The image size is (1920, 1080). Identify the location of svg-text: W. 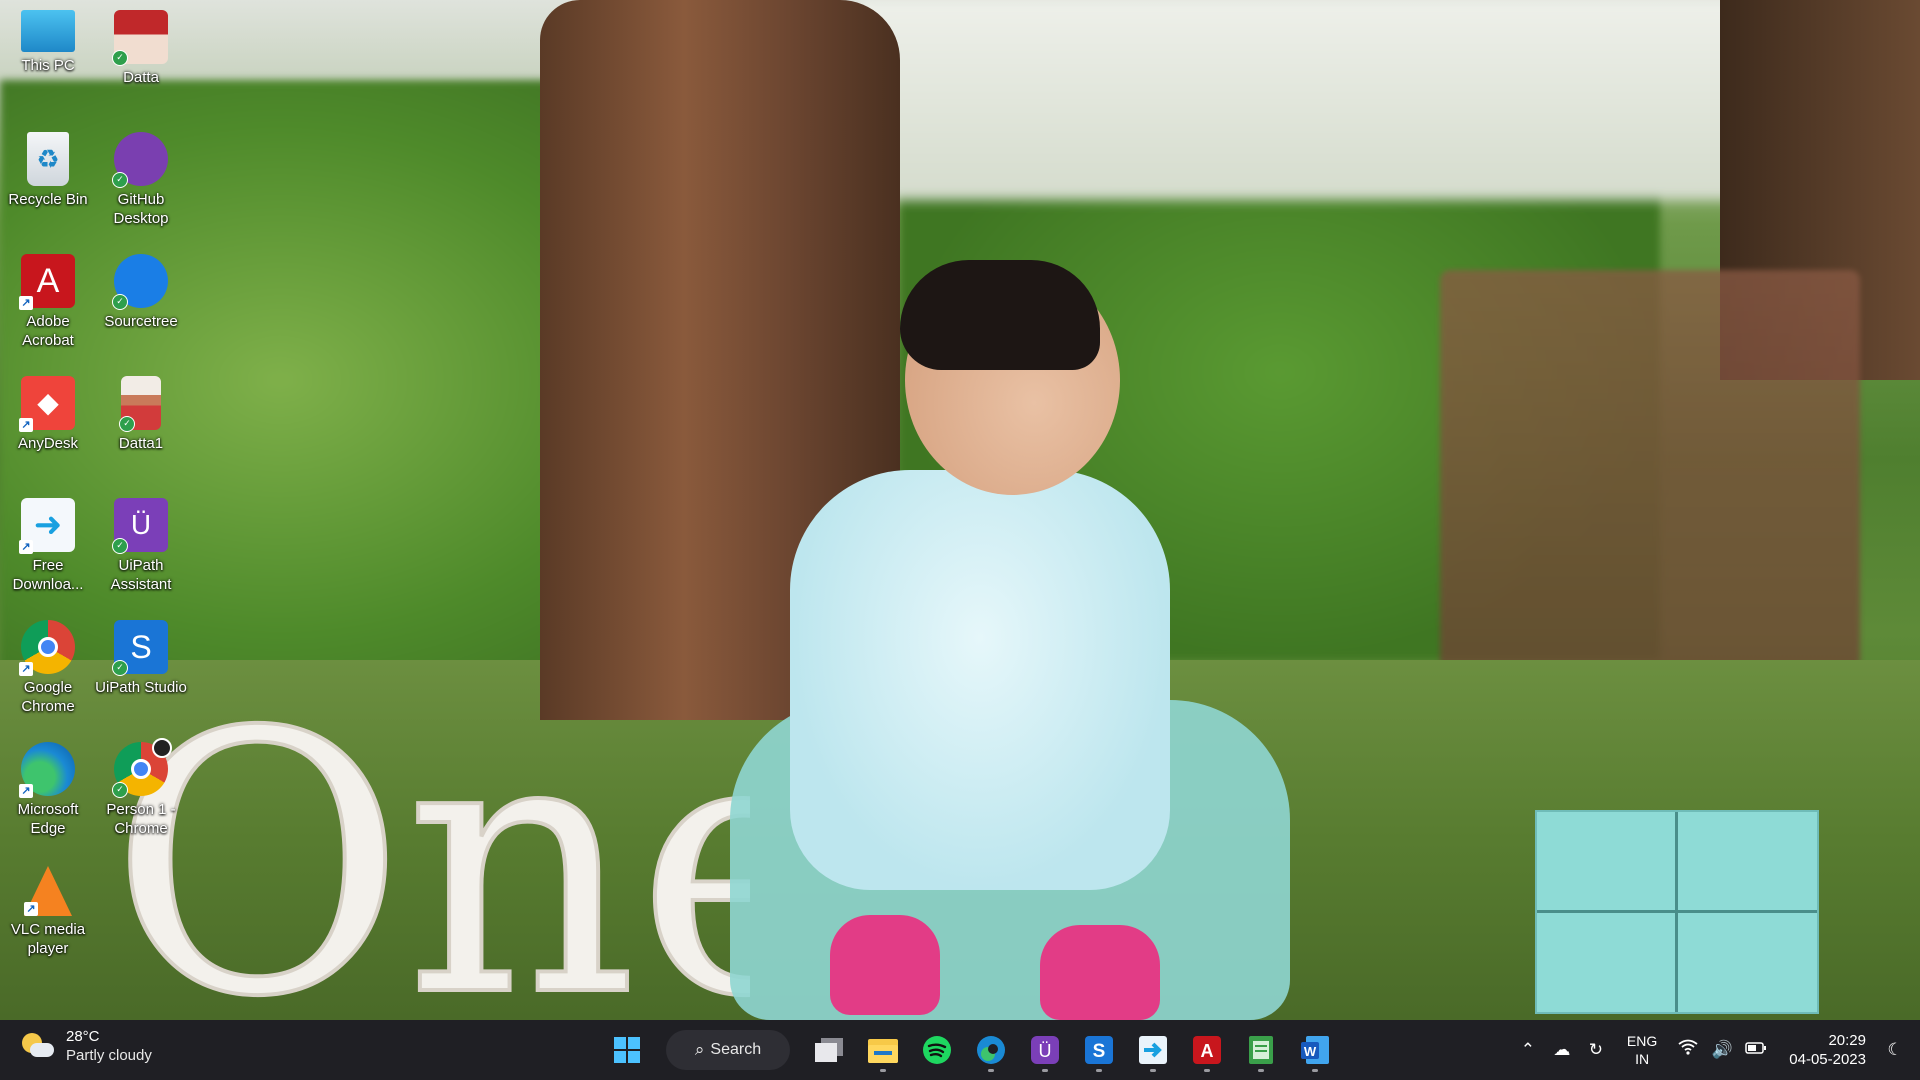
(1310, 1051).